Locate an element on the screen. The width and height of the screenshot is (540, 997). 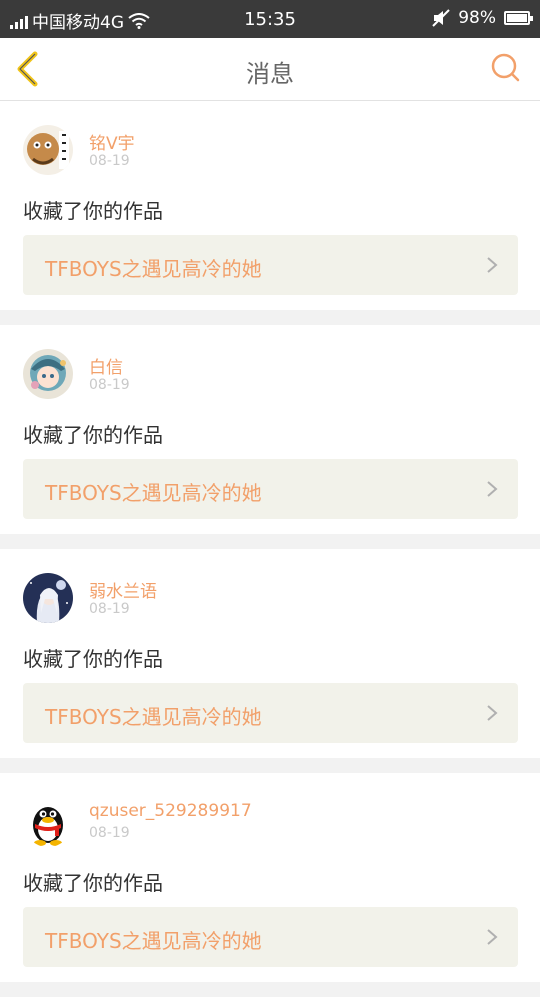
battery-percent: 98% is located at coordinates (477, 18).